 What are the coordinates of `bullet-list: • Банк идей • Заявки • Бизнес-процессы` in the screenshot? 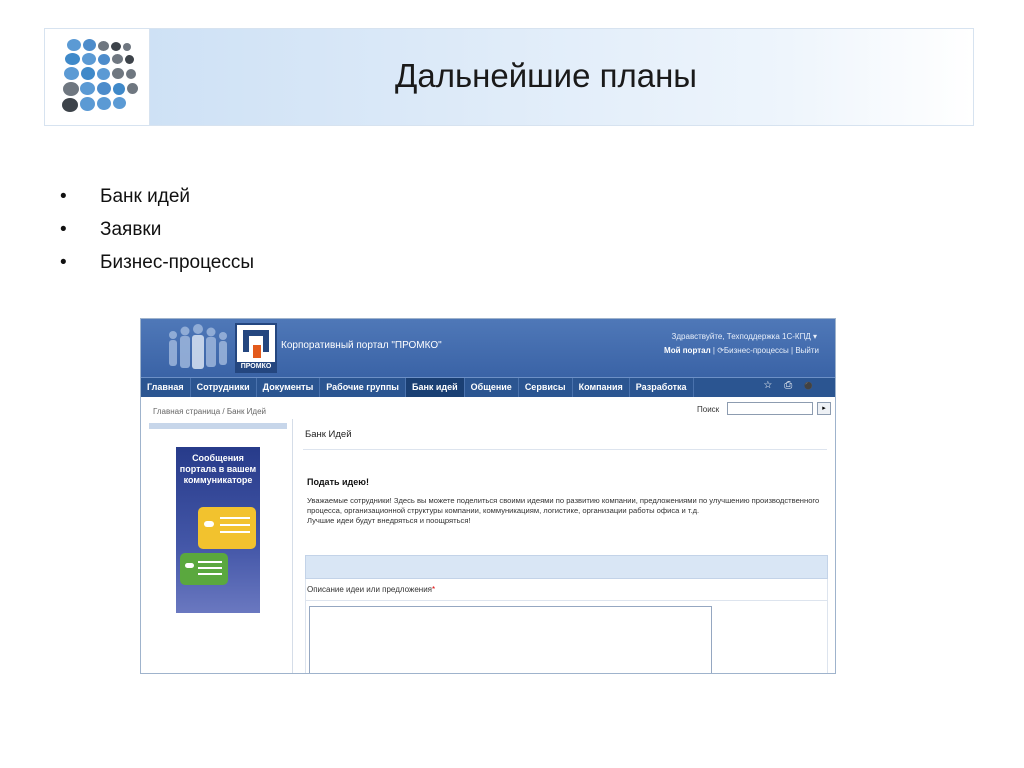 It's located at (157, 235).